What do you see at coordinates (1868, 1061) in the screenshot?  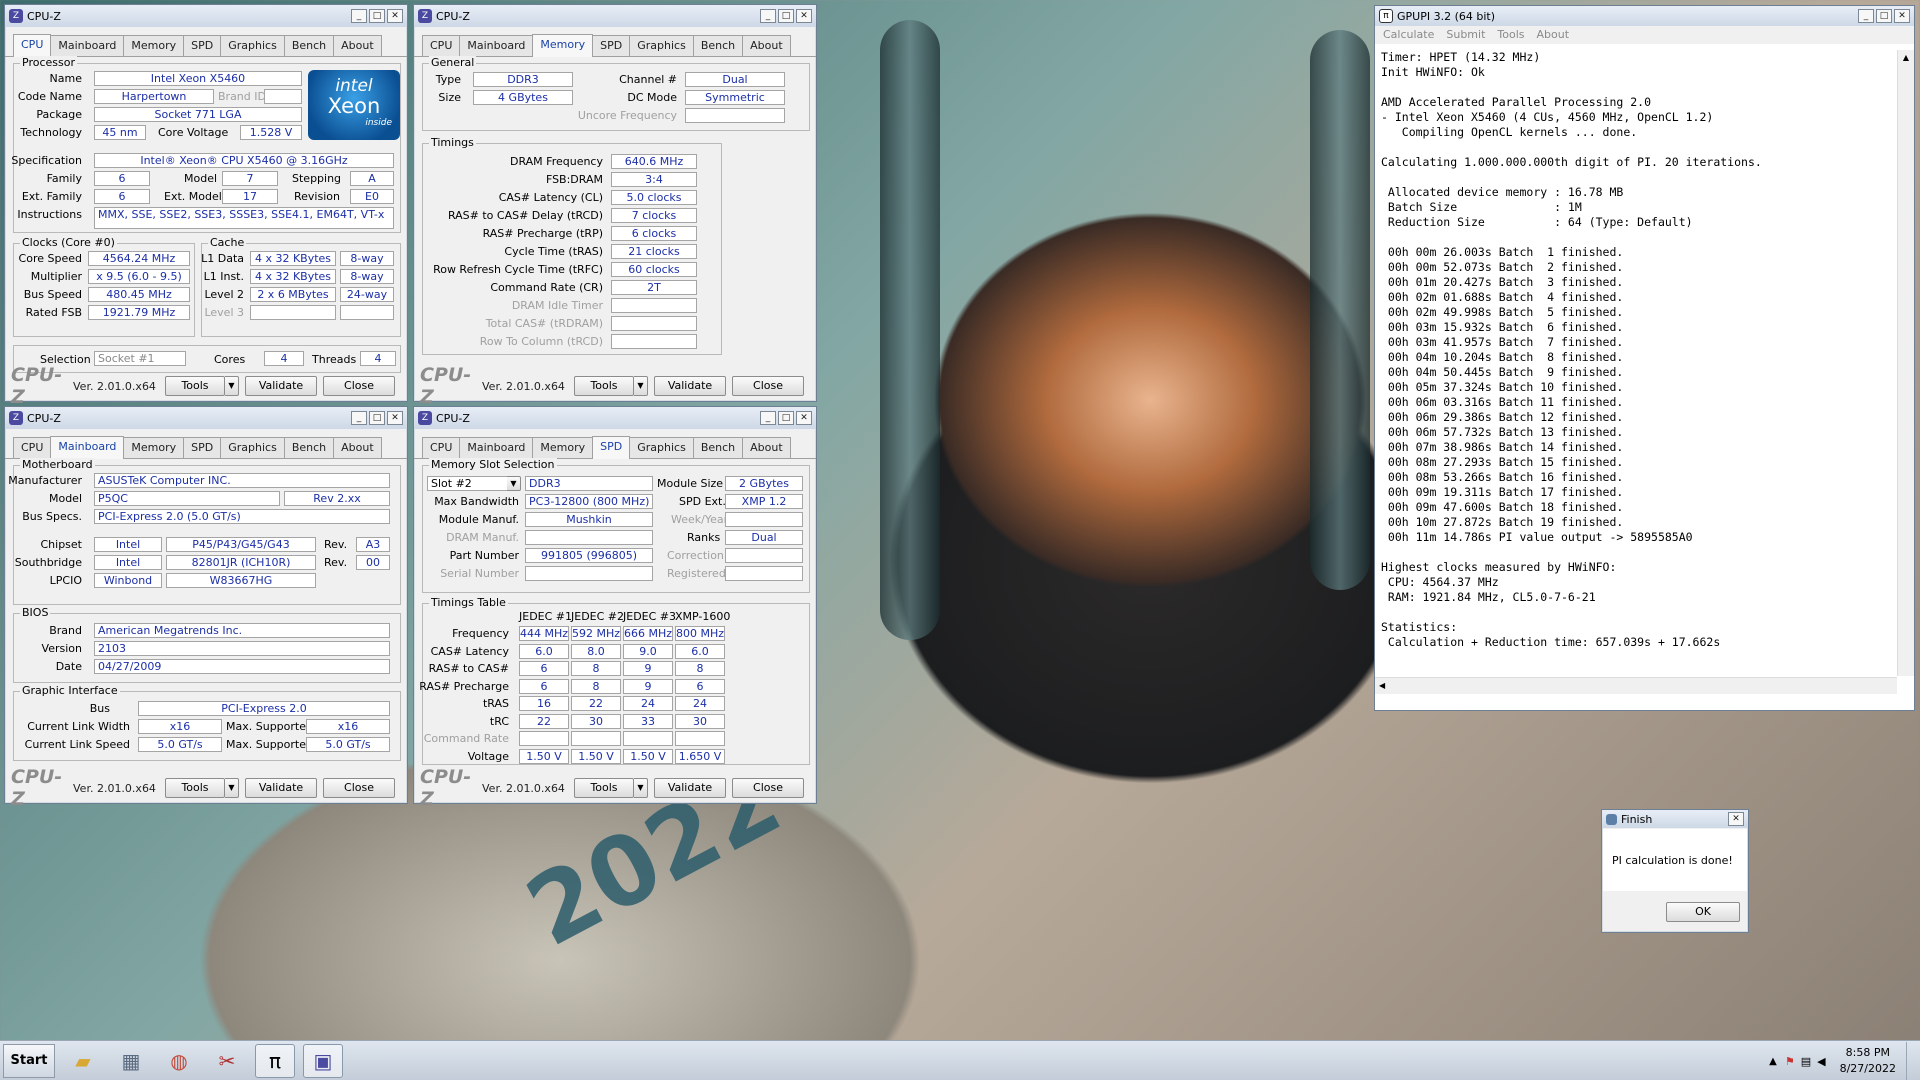 I see `clock: 8:58 PM 8/27/2022` at bounding box center [1868, 1061].